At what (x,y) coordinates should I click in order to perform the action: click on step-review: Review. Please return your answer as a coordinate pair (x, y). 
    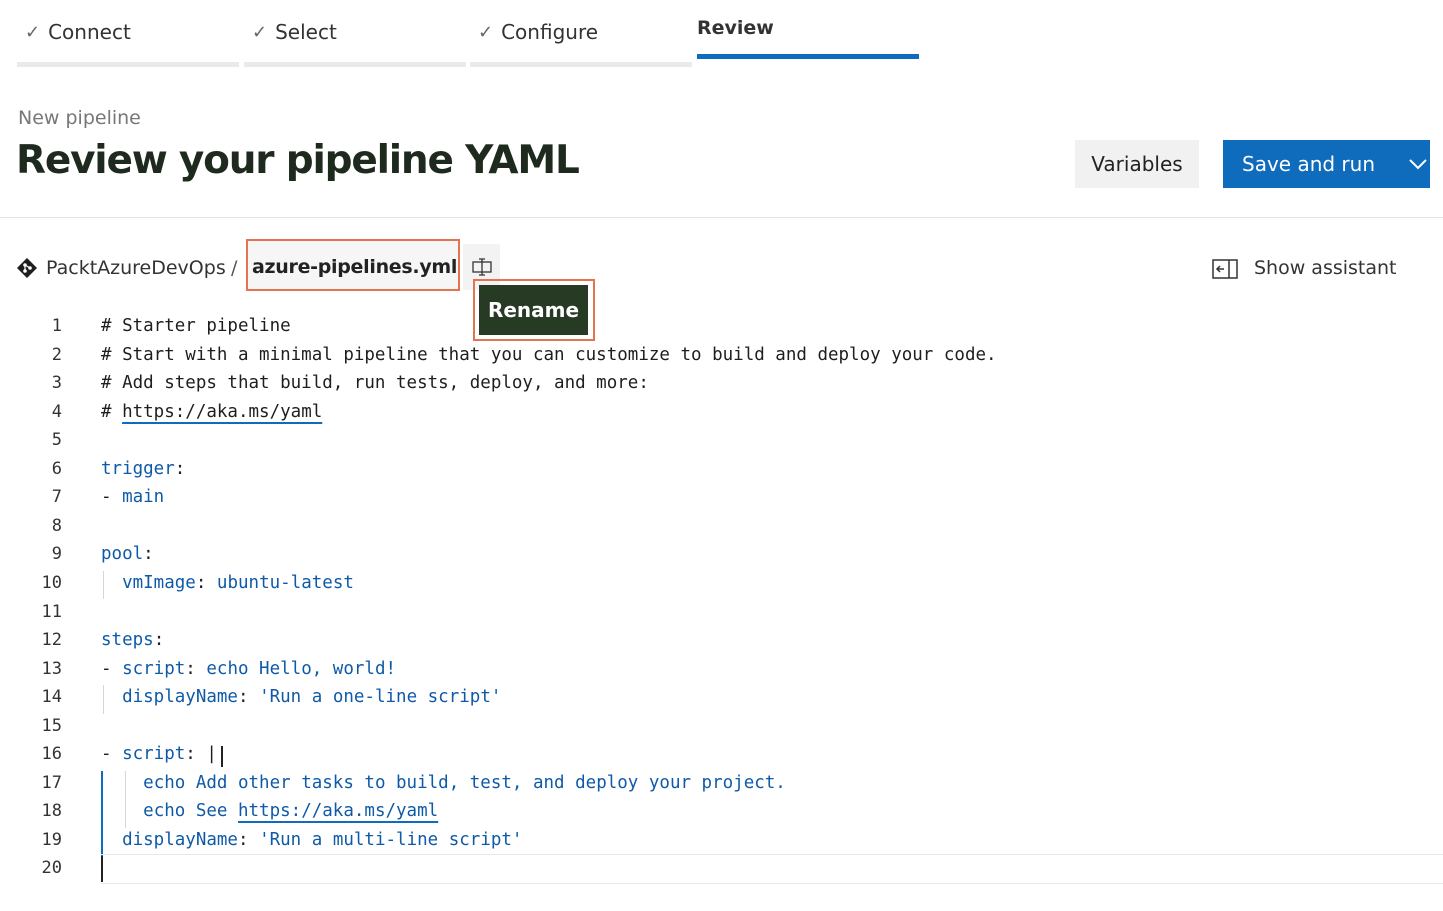
    Looking at the image, I should click on (808, 35).